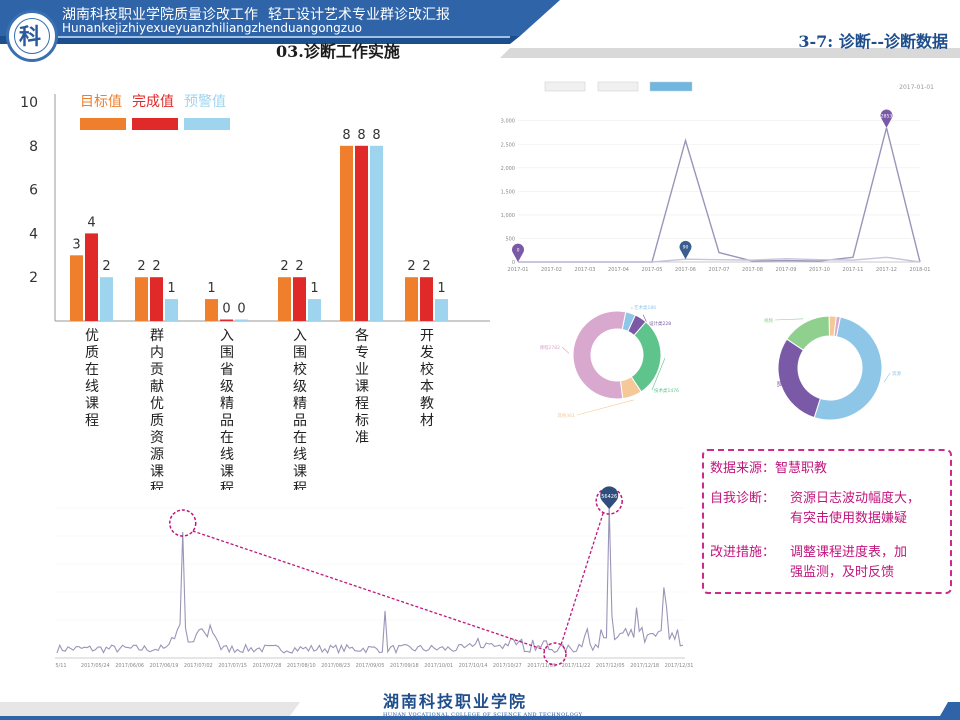  What do you see at coordinates (33, 147) in the screenshot?
I see `bar-y-tick-label: 8` at bounding box center [33, 147].